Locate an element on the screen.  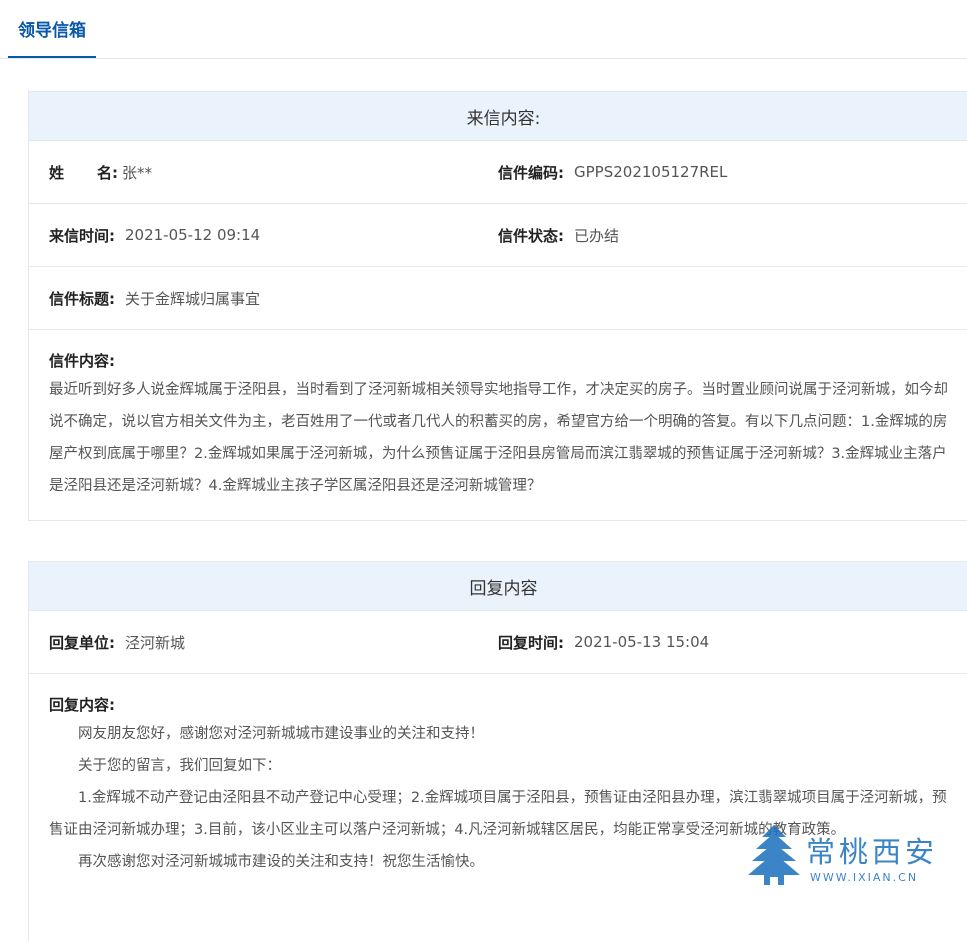
code-value: GPPS202105127REL is located at coordinates (651, 172).